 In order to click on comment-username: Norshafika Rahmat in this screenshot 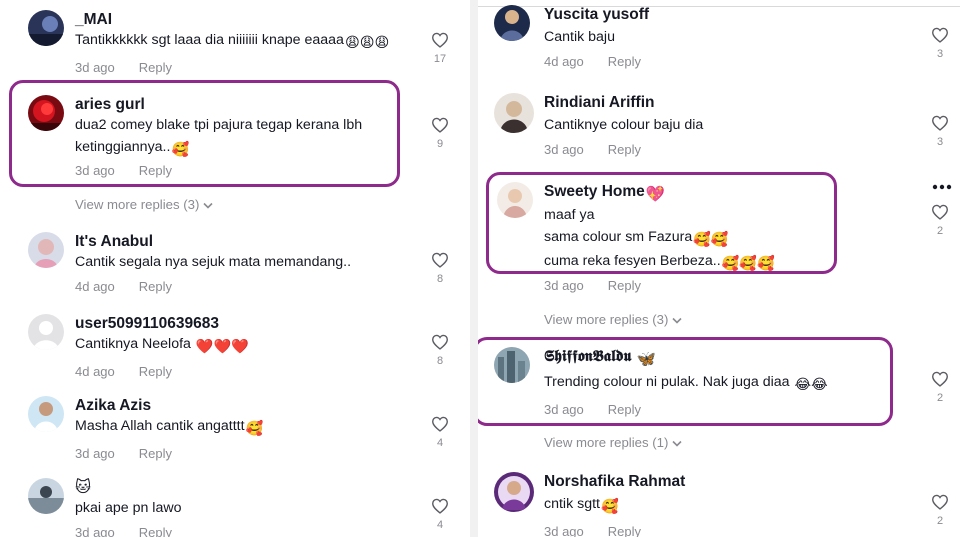, I will do `click(722, 482)`.